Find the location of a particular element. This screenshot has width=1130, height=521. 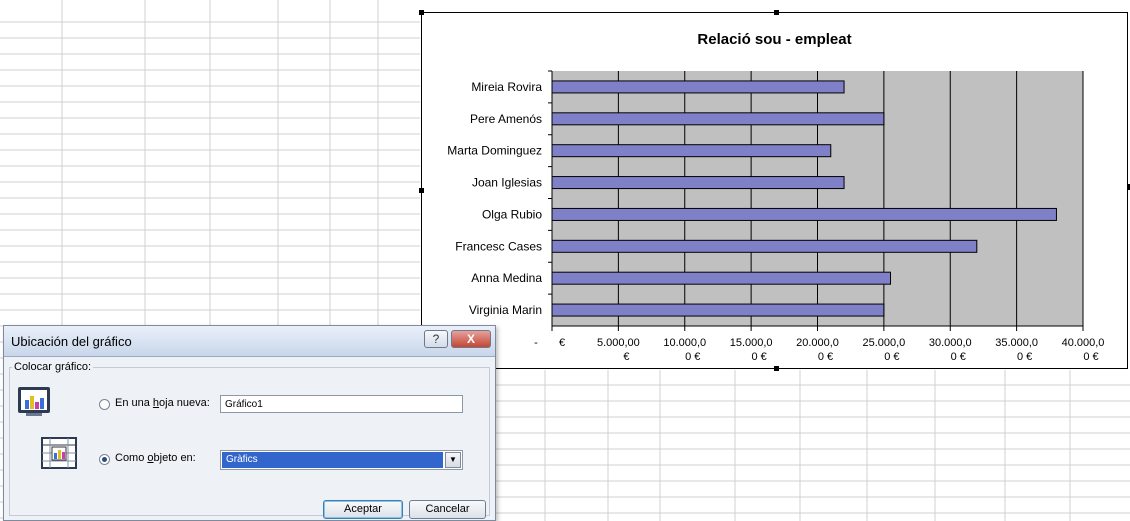

y-category-label: Mireia Rovira is located at coordinates (506, 87).